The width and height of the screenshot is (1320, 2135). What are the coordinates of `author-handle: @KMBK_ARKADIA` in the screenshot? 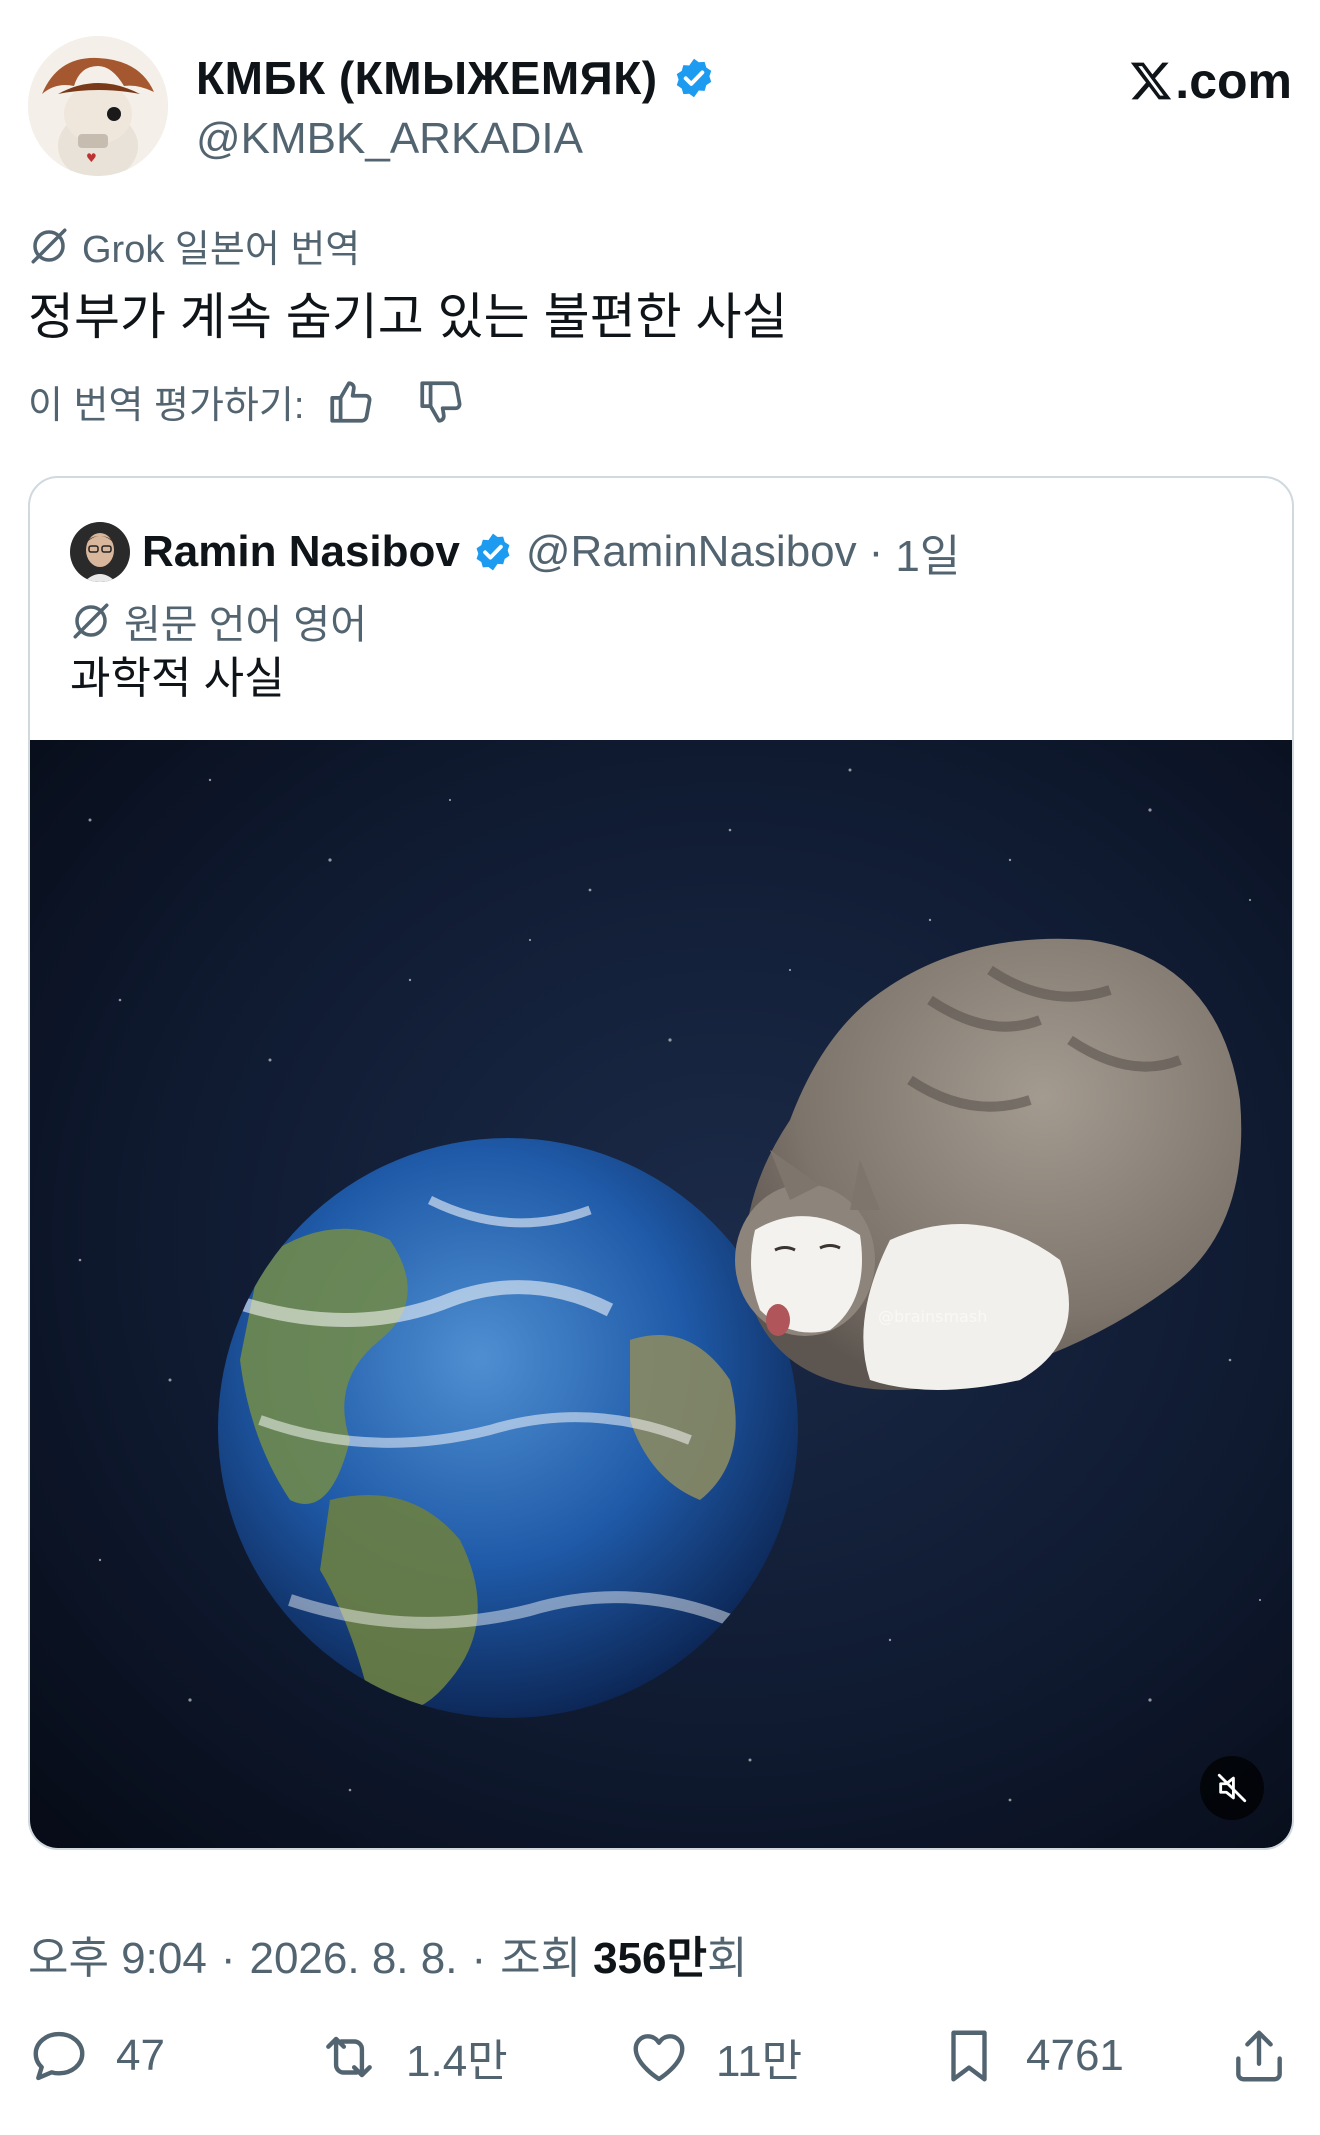 It's located at (456, 139).